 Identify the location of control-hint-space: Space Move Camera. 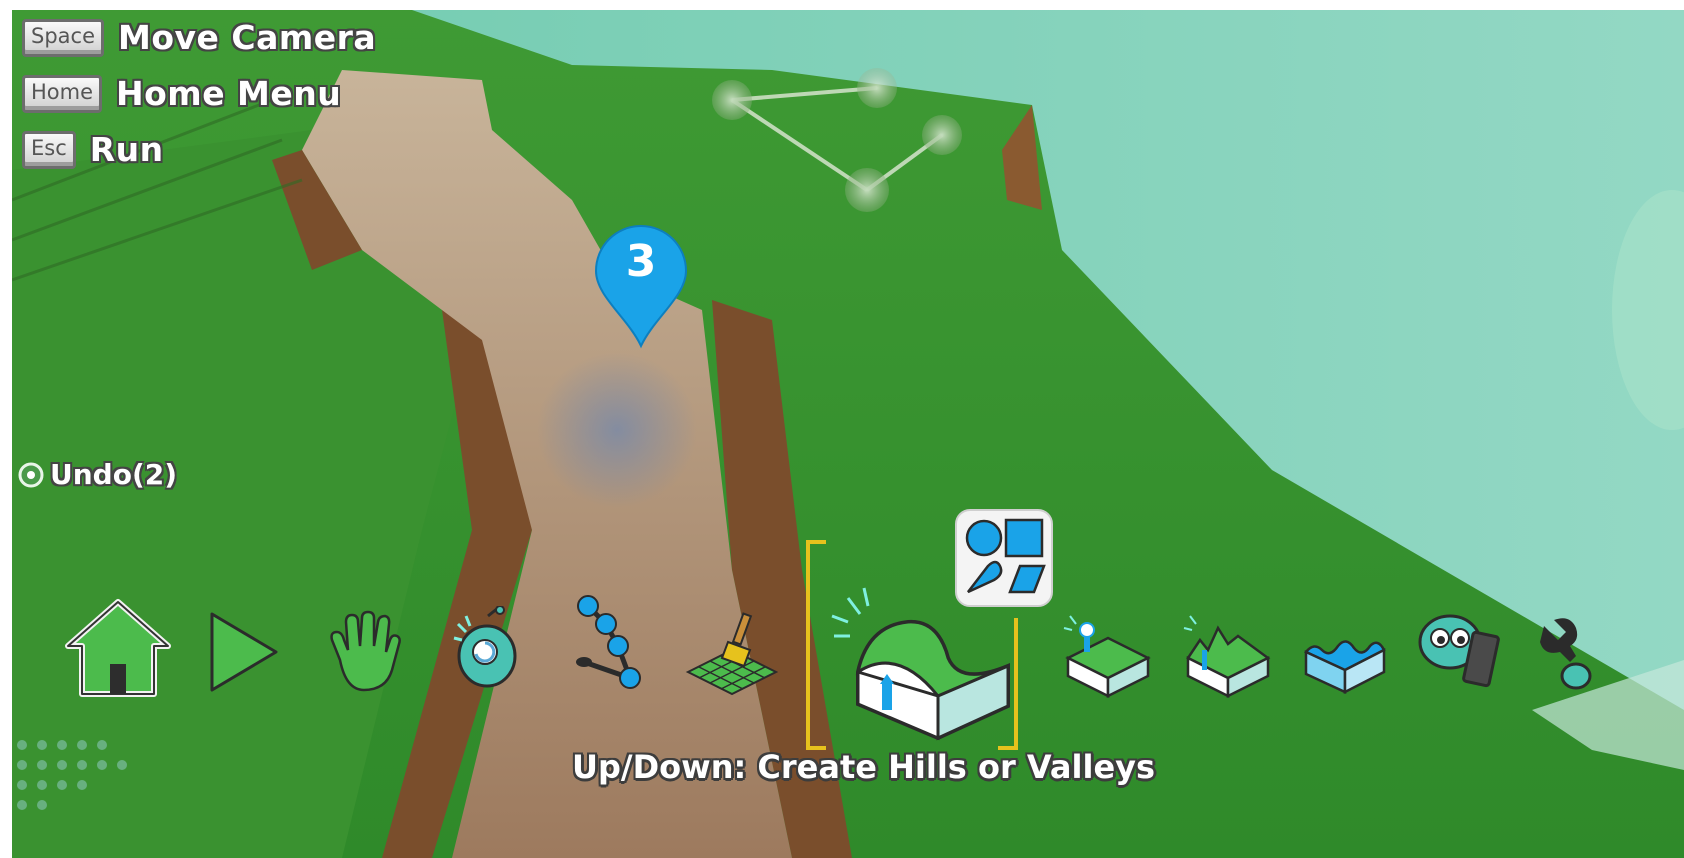
(199, 37).